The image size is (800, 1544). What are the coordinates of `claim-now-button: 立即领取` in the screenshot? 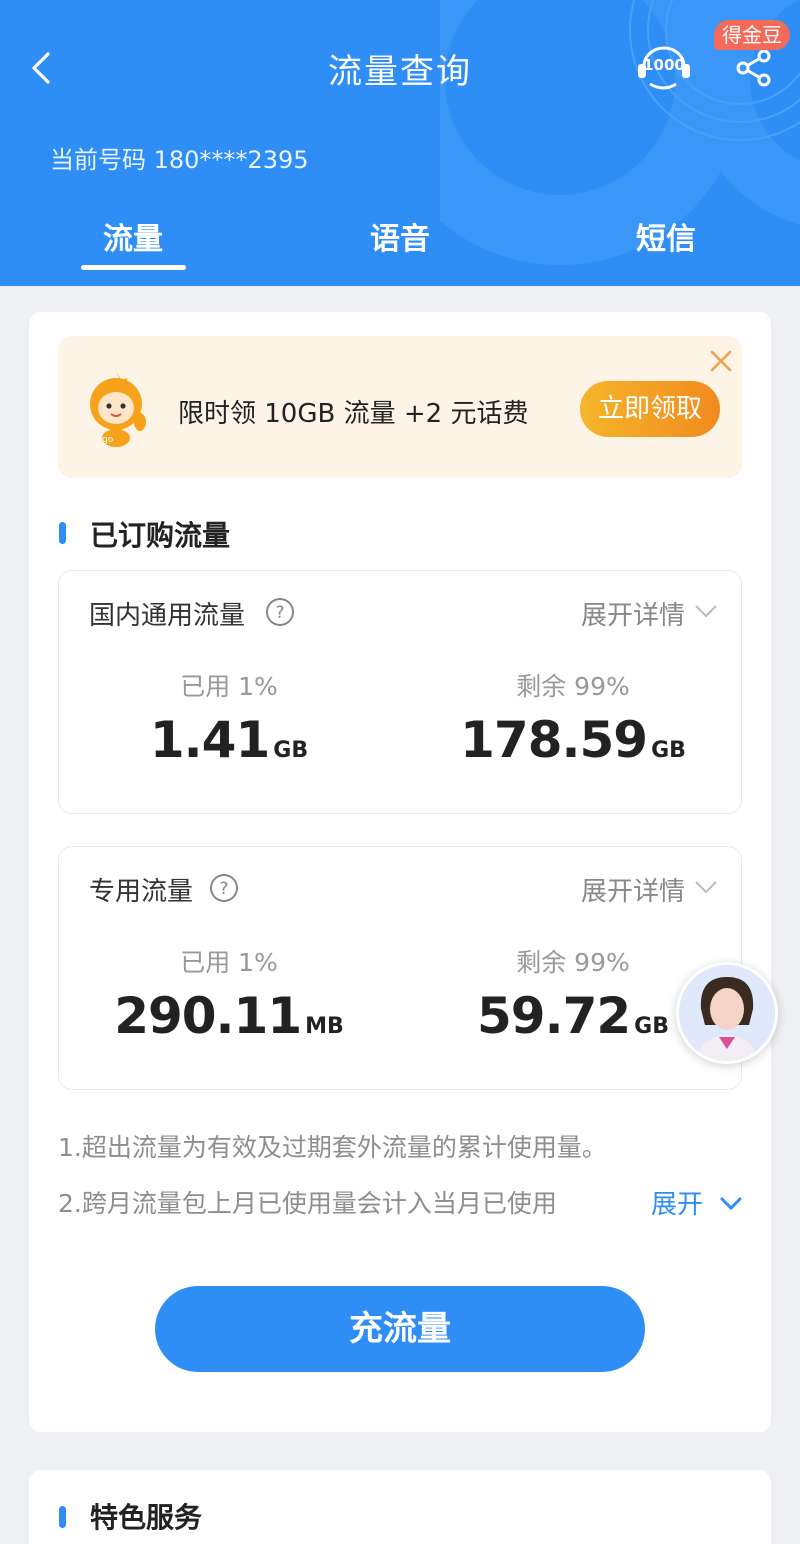 It's located at (650, 409).